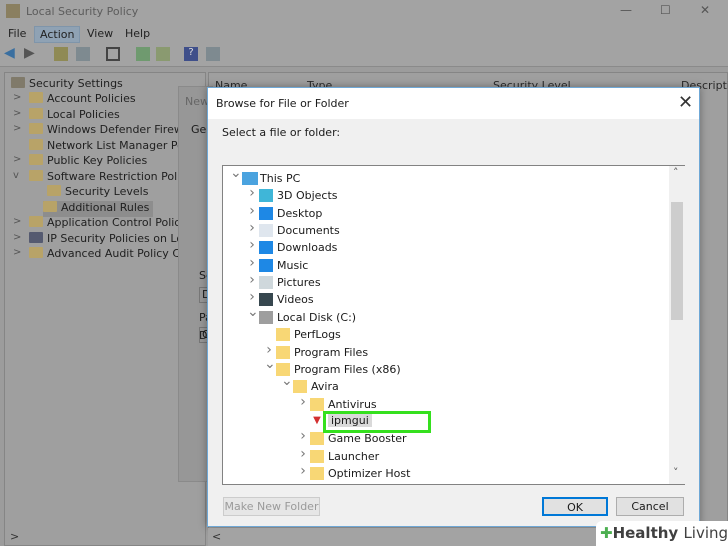 This screenshot has width=728, height=546. What do you see at coordinates (445, 264) in the screenshot?
I see `tree-row: › Music` at bounding box center [445, 264].